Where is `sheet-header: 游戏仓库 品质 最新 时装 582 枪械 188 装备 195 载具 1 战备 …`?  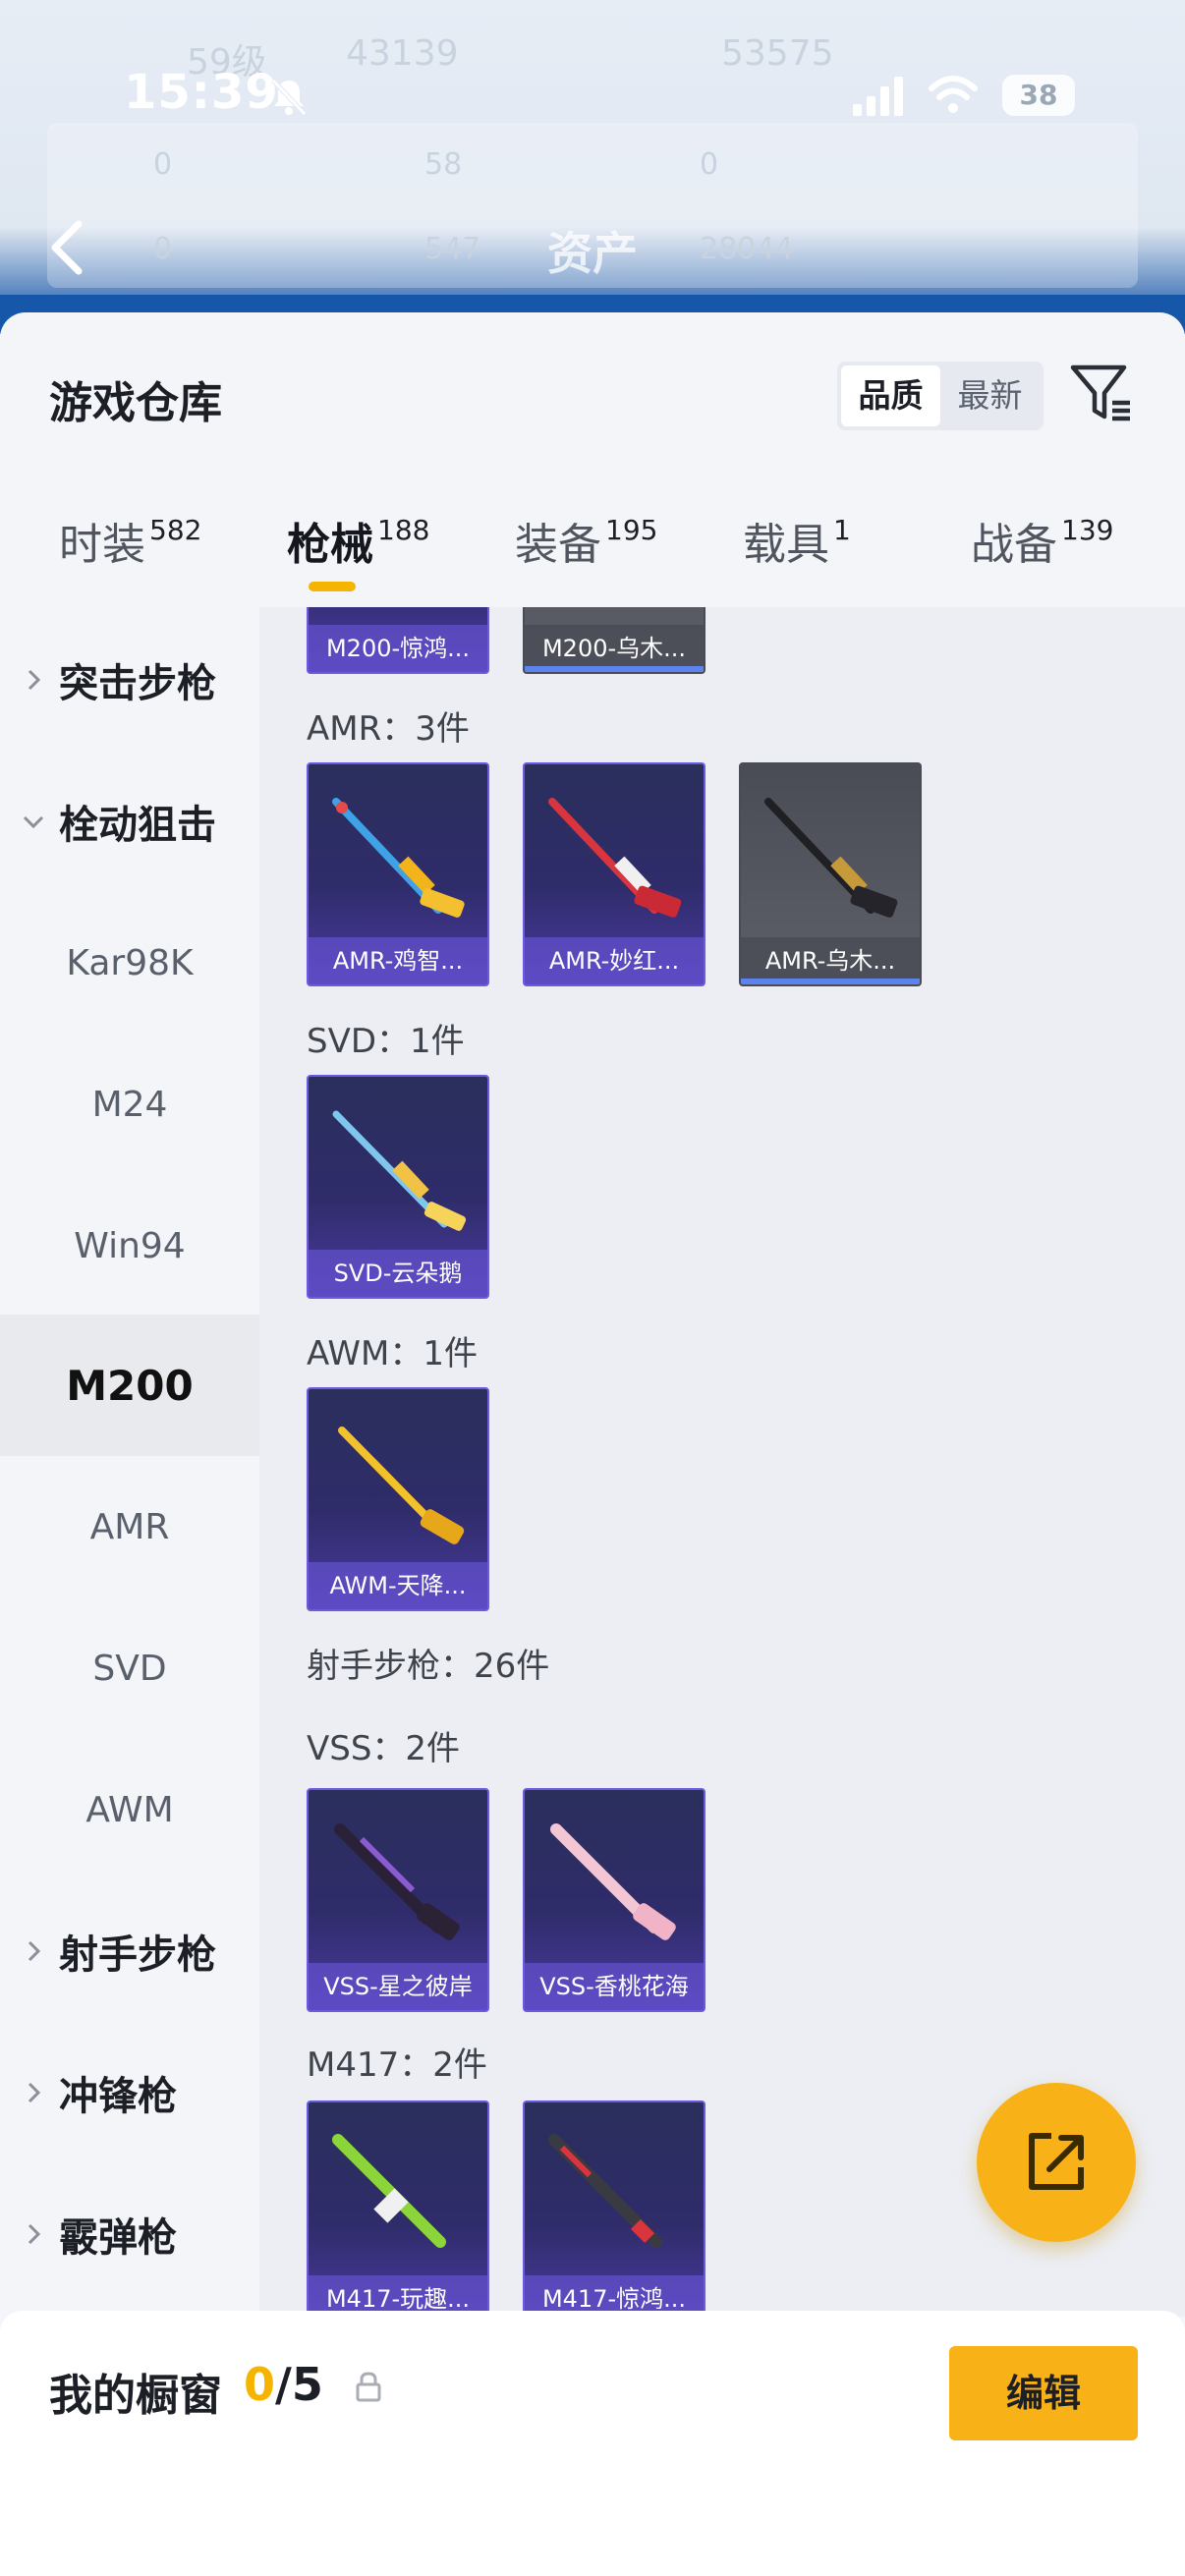 sheet-header: 游戏仓库 品质 最新 时装 582 枪械 188 装备 195 载具 1 战备 … is located at coordinates (592, 459).